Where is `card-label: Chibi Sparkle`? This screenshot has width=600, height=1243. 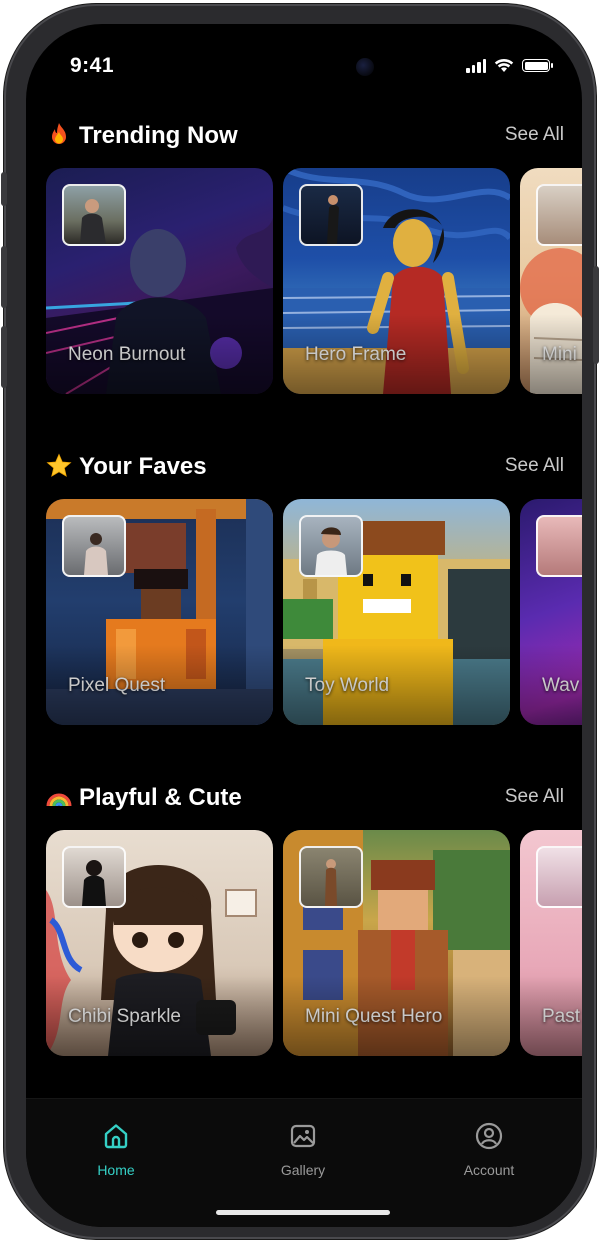 card-label: Chibi Sparkle is located at coordinates (124, 1016).